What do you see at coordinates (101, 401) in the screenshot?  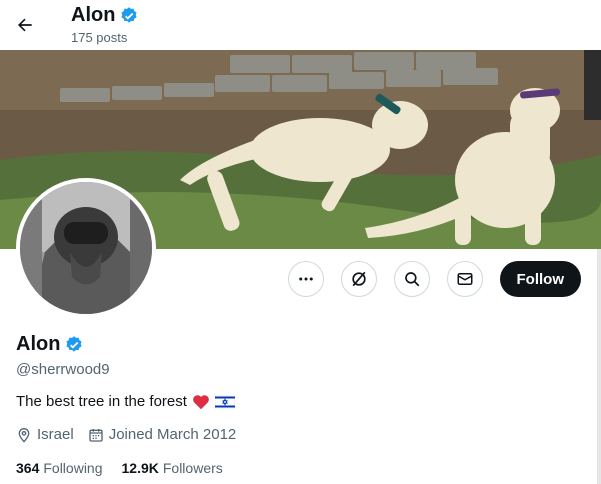 I see `bio-text: The best tree in the forest` at bounding box center [101, 401].